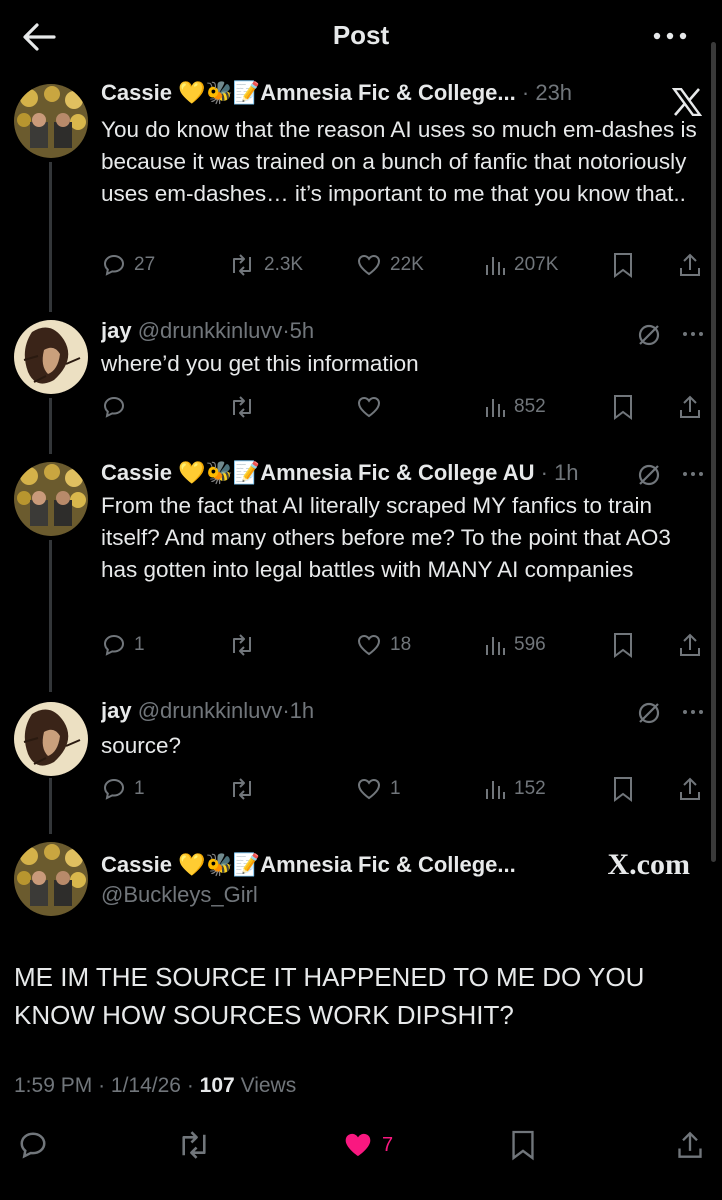  I want to click on display-name: Cassie 💛🐝📝Amnesia Fic & College AU, so click(317, 472).